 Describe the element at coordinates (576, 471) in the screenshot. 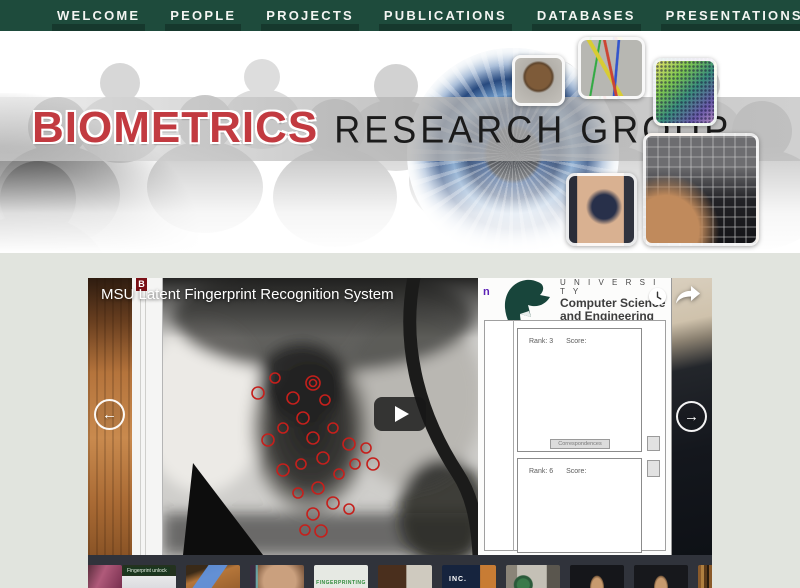

I see `score-6-label: Score:` at that location.